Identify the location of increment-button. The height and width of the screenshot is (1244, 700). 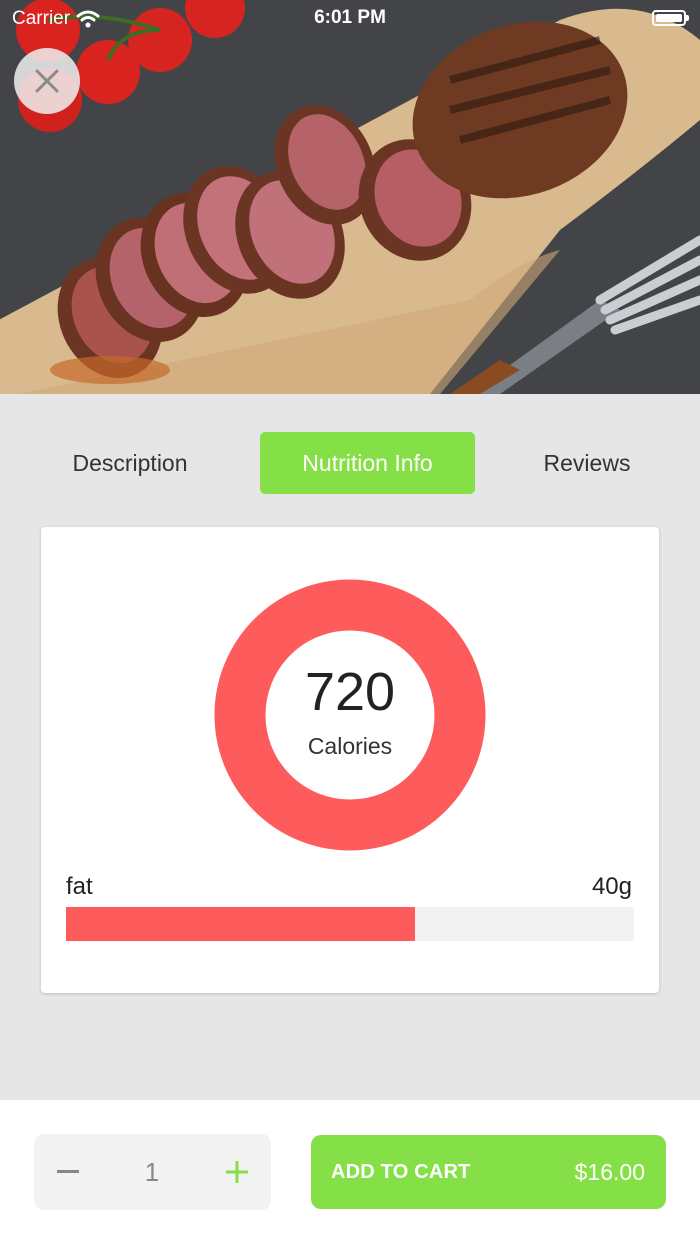
(237, 1172).